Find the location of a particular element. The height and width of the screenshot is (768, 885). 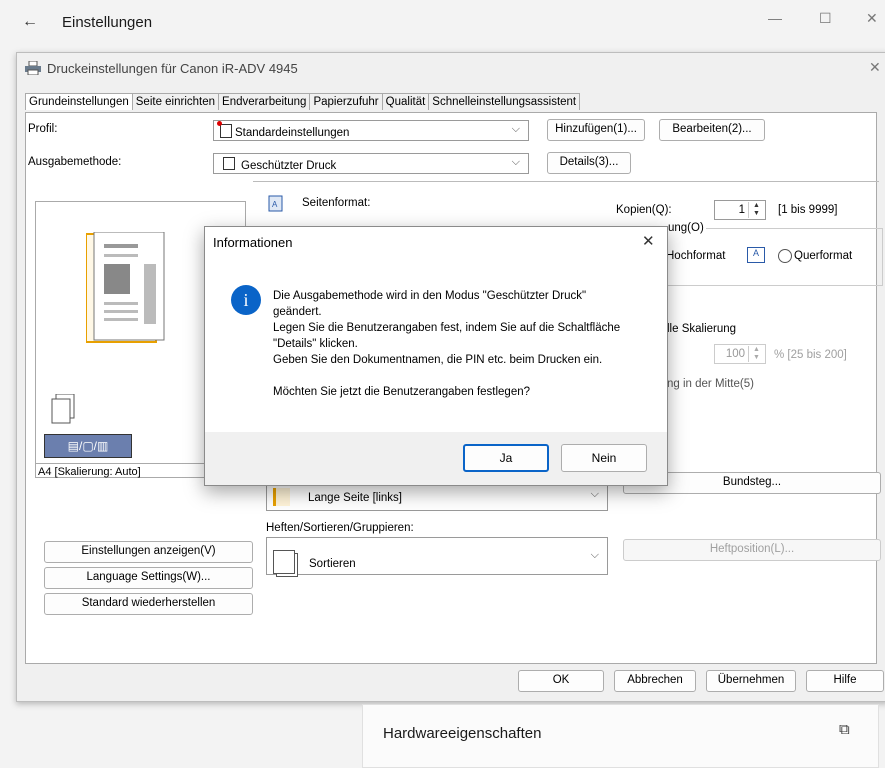

staple-label: Heften/Sortieren/Gruppieren: is located at coordinates (340, 528).